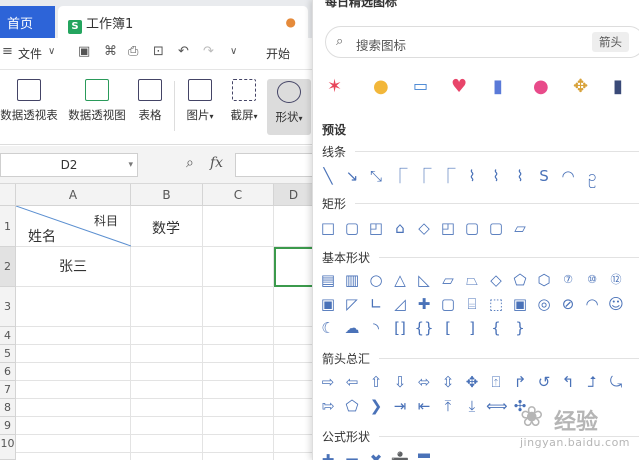 The image size is (639, 460). I want to click on bulb-icon: ●, so click(381, 86).